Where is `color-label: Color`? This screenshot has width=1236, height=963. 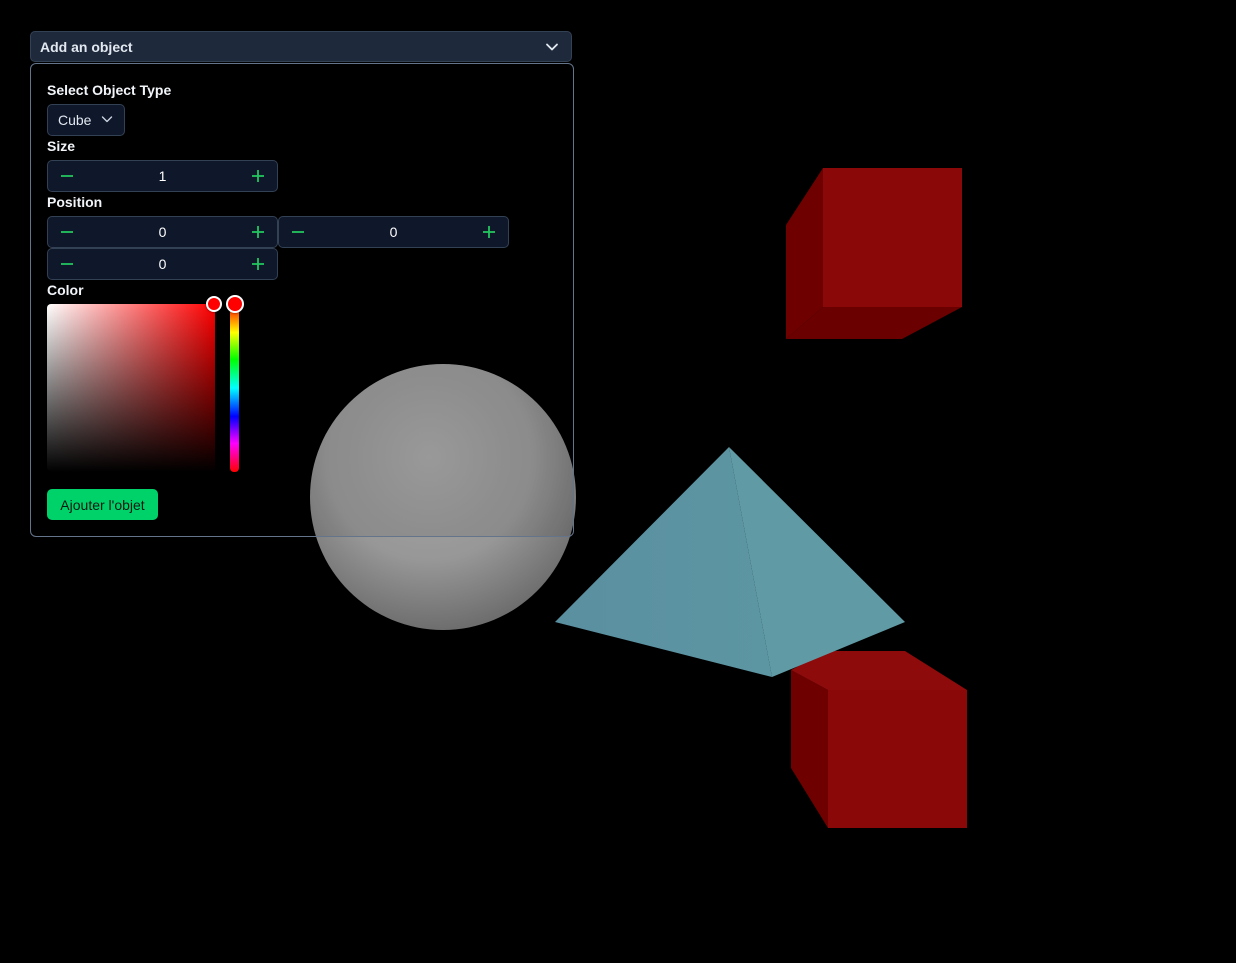
color-label: Color is located at coordinates (65, 290).